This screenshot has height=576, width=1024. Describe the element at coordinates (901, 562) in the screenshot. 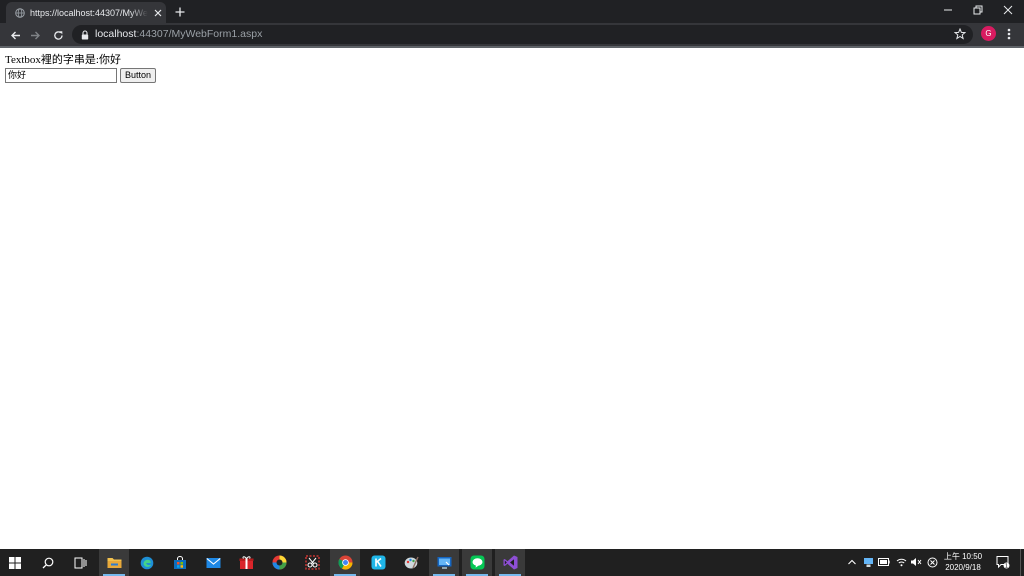

I see `wifi-icon` at that location.